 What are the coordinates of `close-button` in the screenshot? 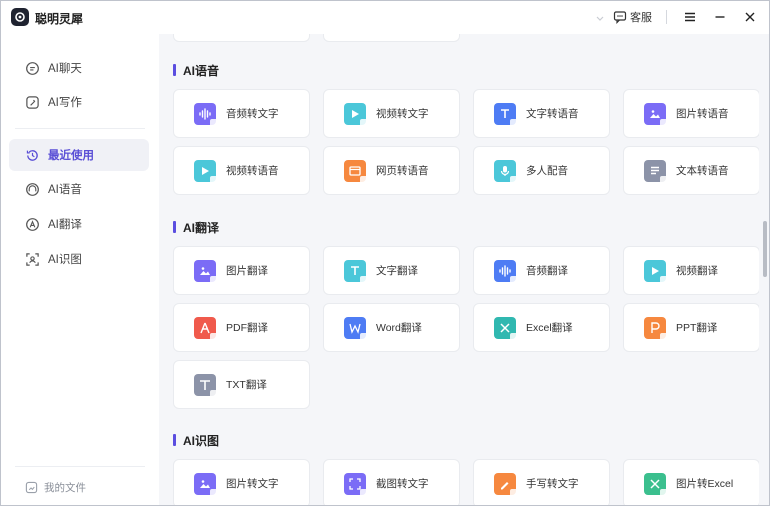 It's located at (750, 17).